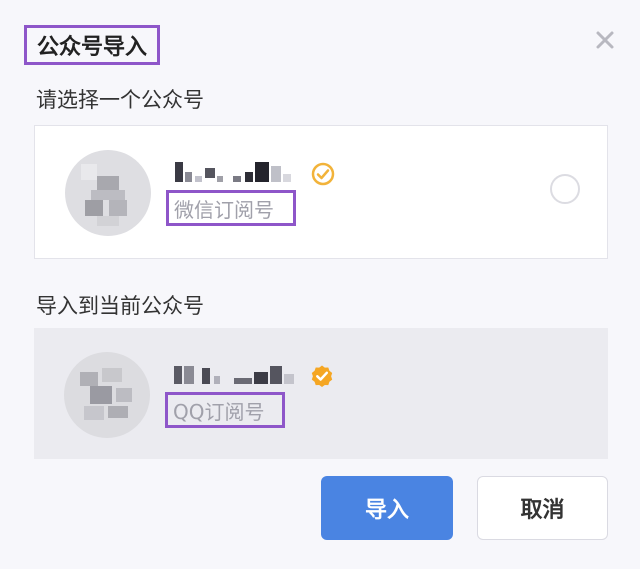 This screenshot has height=569, width=640. What do you see at coordinates (565, 189) in the screenshot?
I see `select-radio` at bounding box center [565, 189].